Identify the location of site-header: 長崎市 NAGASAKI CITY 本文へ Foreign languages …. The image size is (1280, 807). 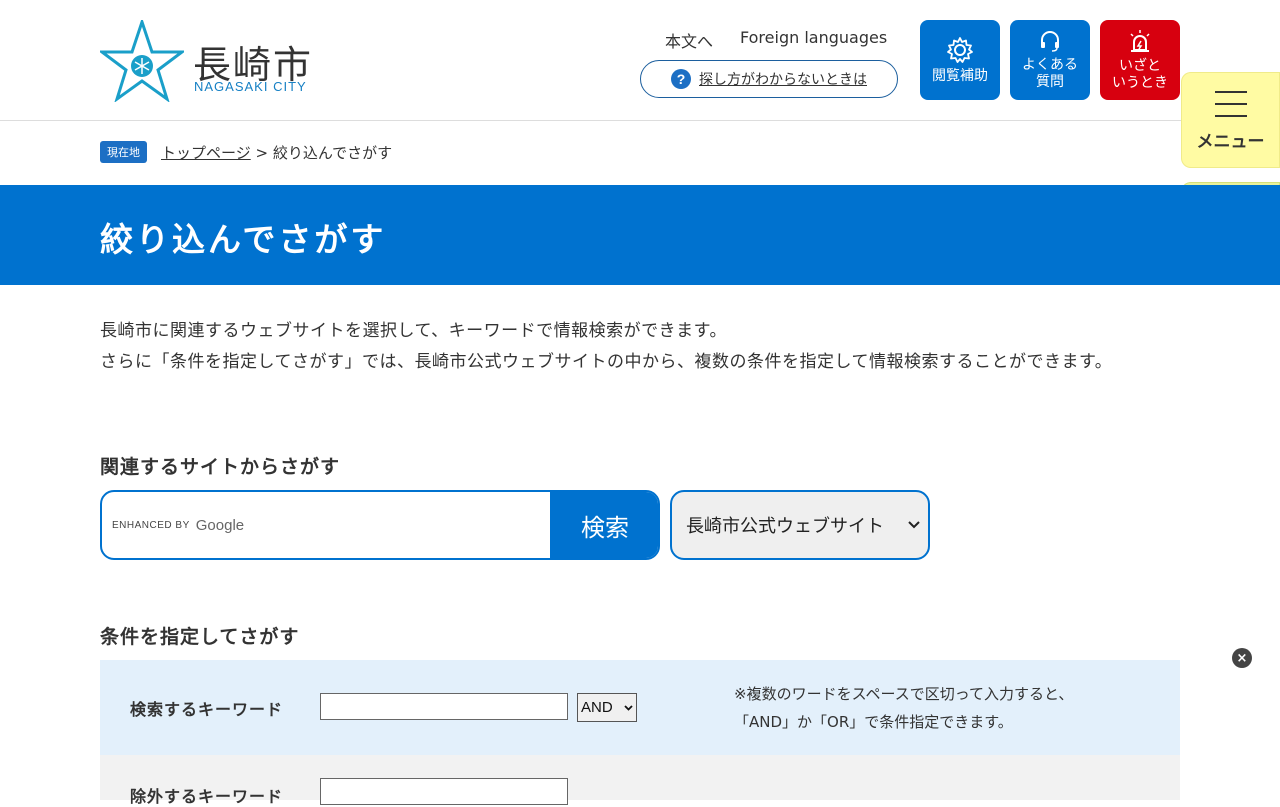
(640, 60).